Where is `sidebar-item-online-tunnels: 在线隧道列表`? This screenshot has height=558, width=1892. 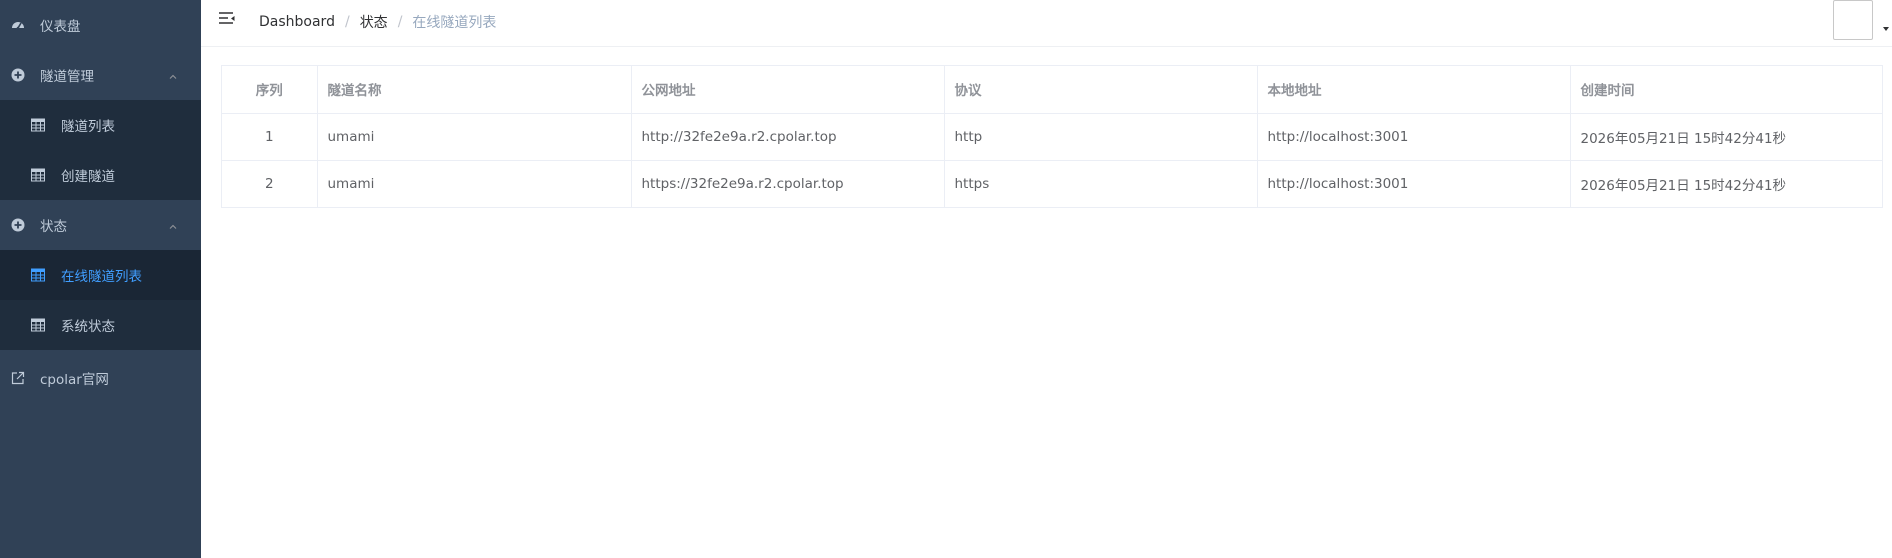 sidebar-item-online-tunnels: 在线隧道列表 is located at coordinates (100, 275).